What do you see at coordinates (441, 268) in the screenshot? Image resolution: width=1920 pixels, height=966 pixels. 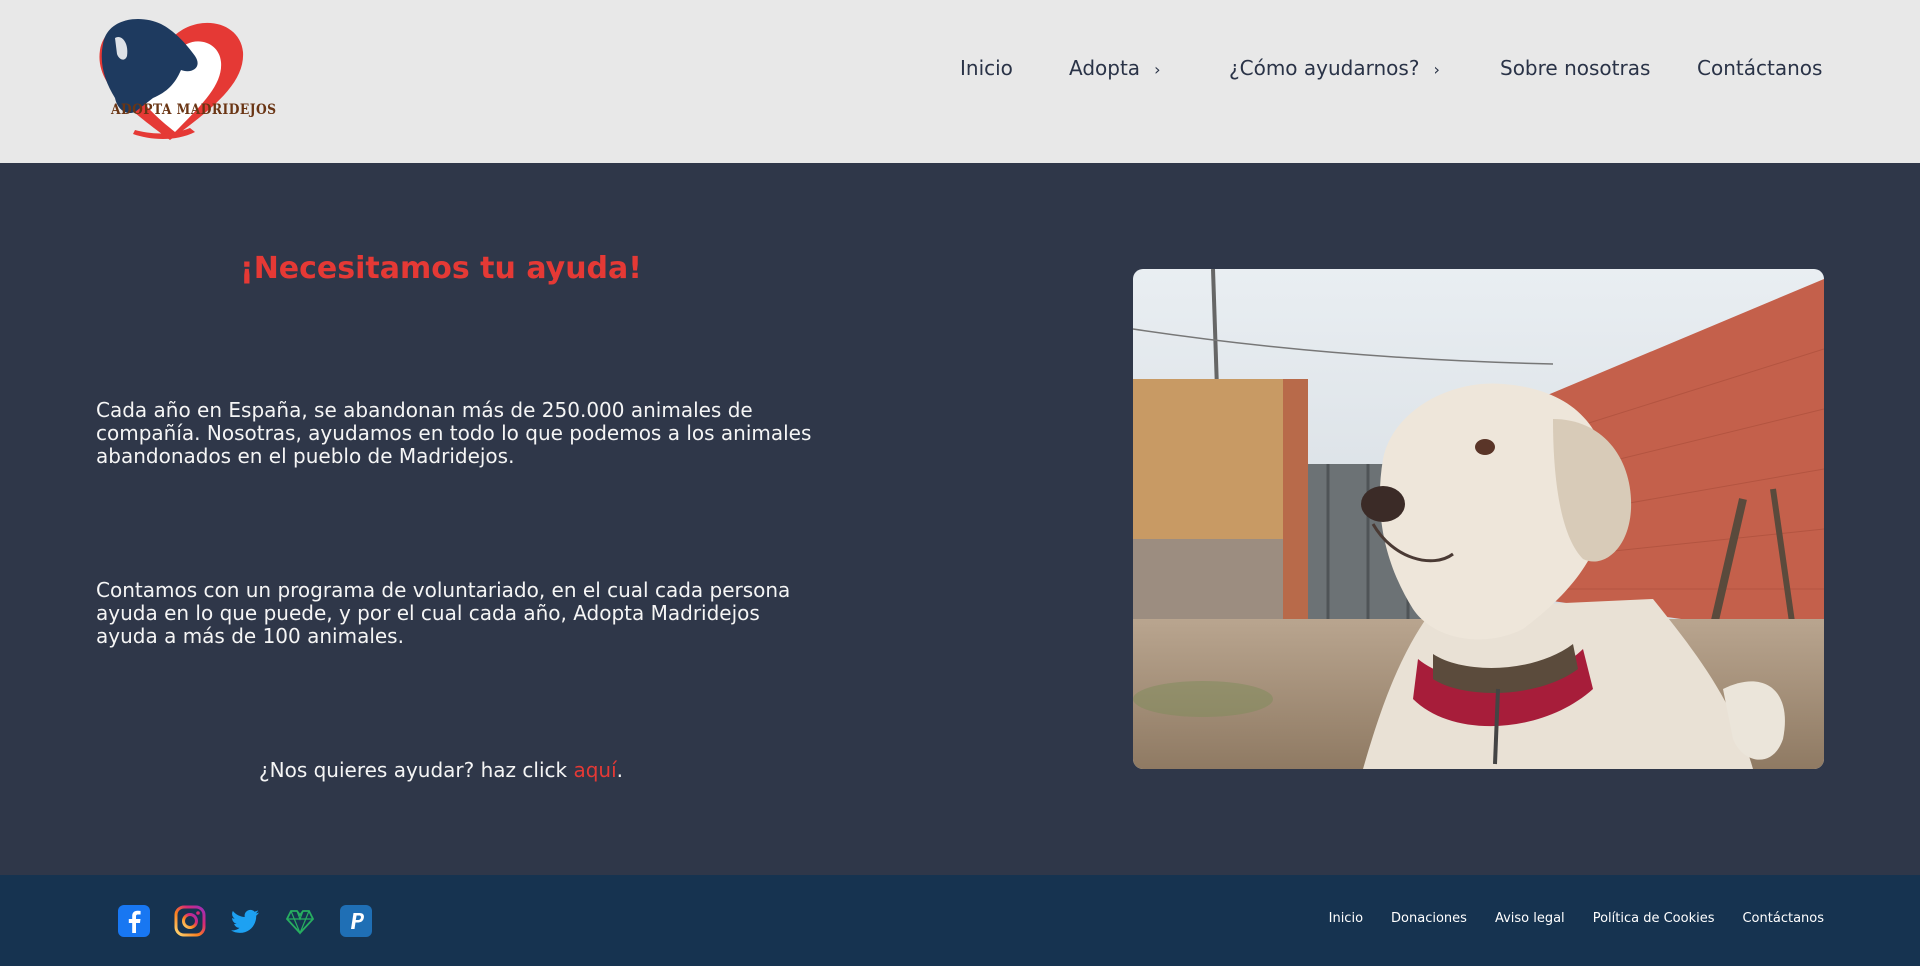 I see `page-title: ¡Necesitamos tu ayuda!` at bounding box center [441, 268].